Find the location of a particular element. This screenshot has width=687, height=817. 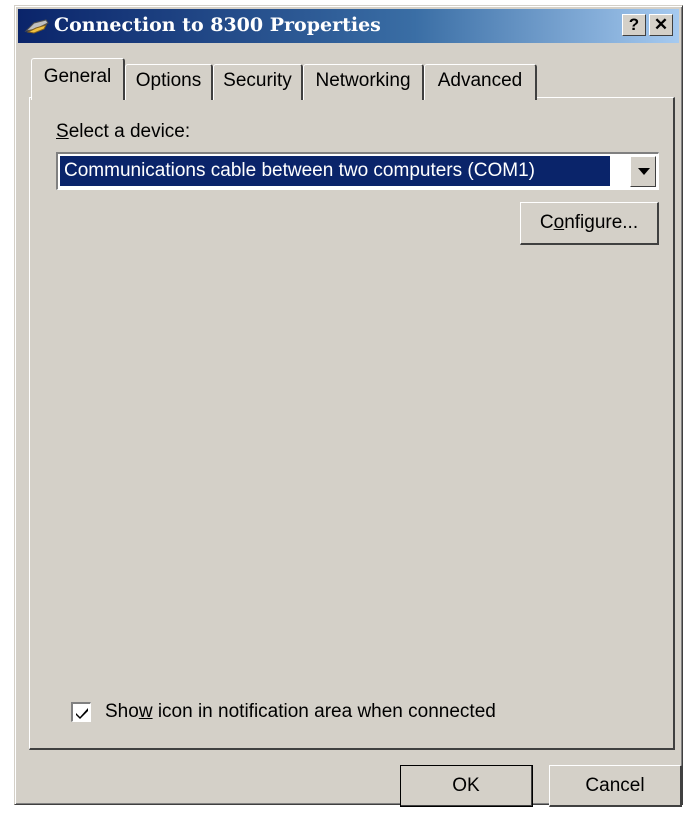

show-icon-checkbox is located at coordinates (81, 712).